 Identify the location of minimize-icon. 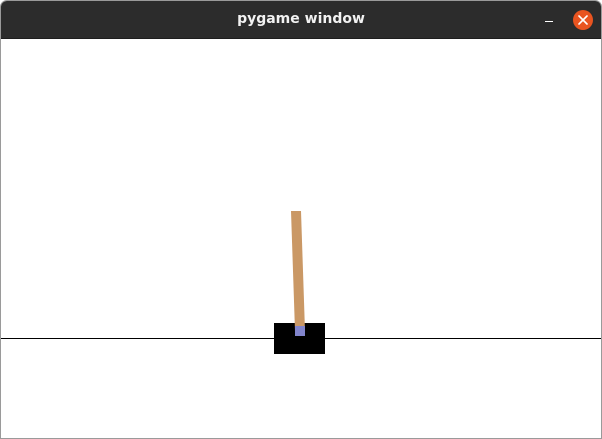
(549, 21).